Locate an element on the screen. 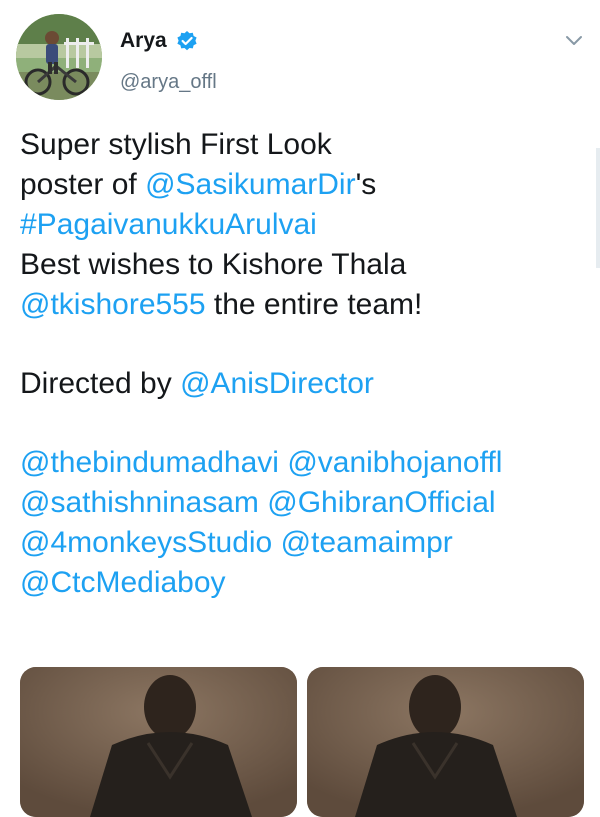 The height and width of the screenshot is (817, 600). tweet-text-line: @thebindumadhavi @vanibhojanoffl is located at coordinates (304, 463).